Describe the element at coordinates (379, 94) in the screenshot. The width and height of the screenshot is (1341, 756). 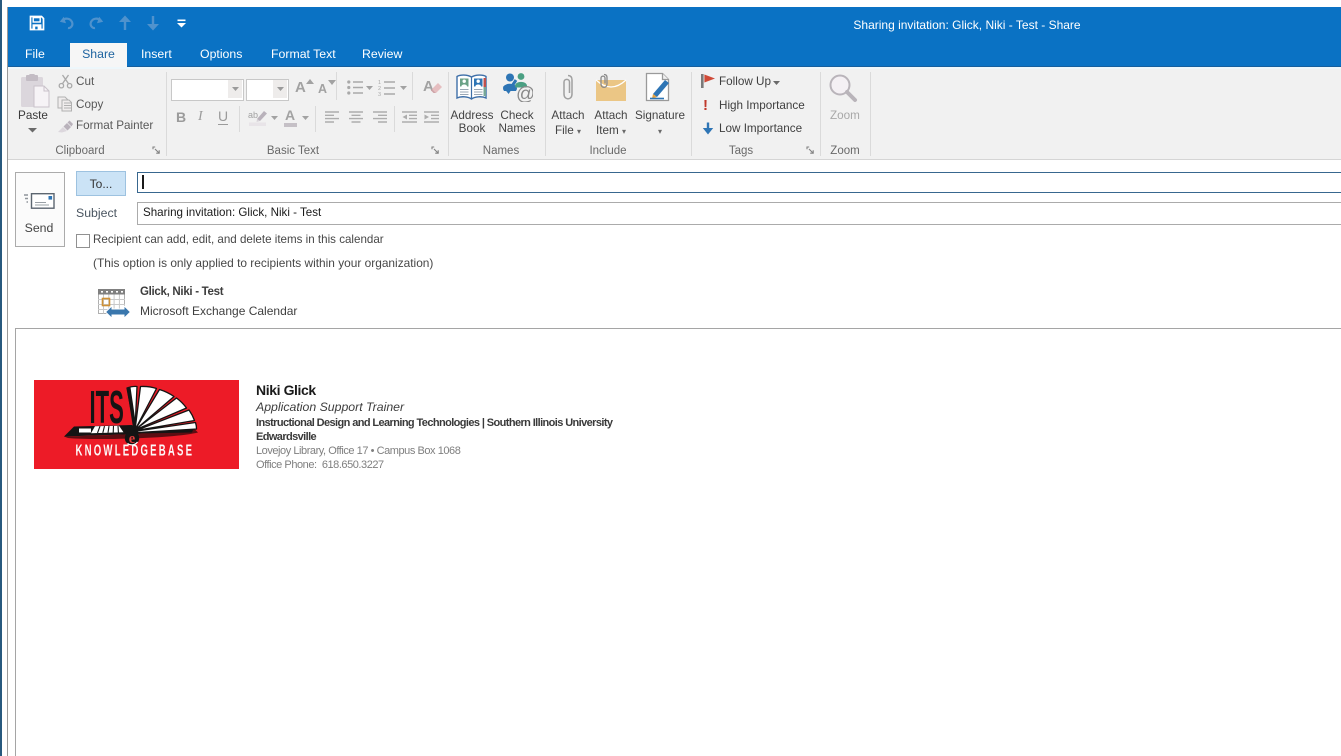
I see `svg-text: 3` at that location.